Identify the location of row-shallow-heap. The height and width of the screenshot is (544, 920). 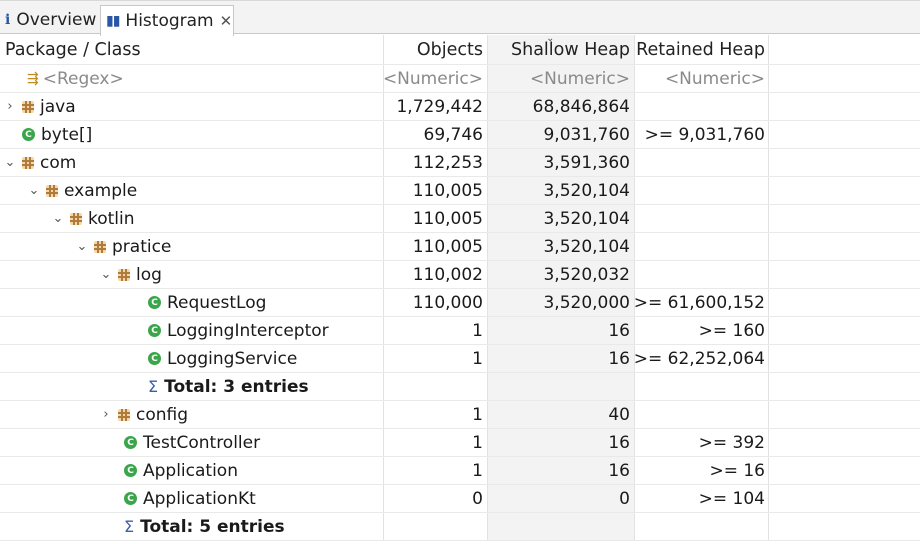
(560, 526).